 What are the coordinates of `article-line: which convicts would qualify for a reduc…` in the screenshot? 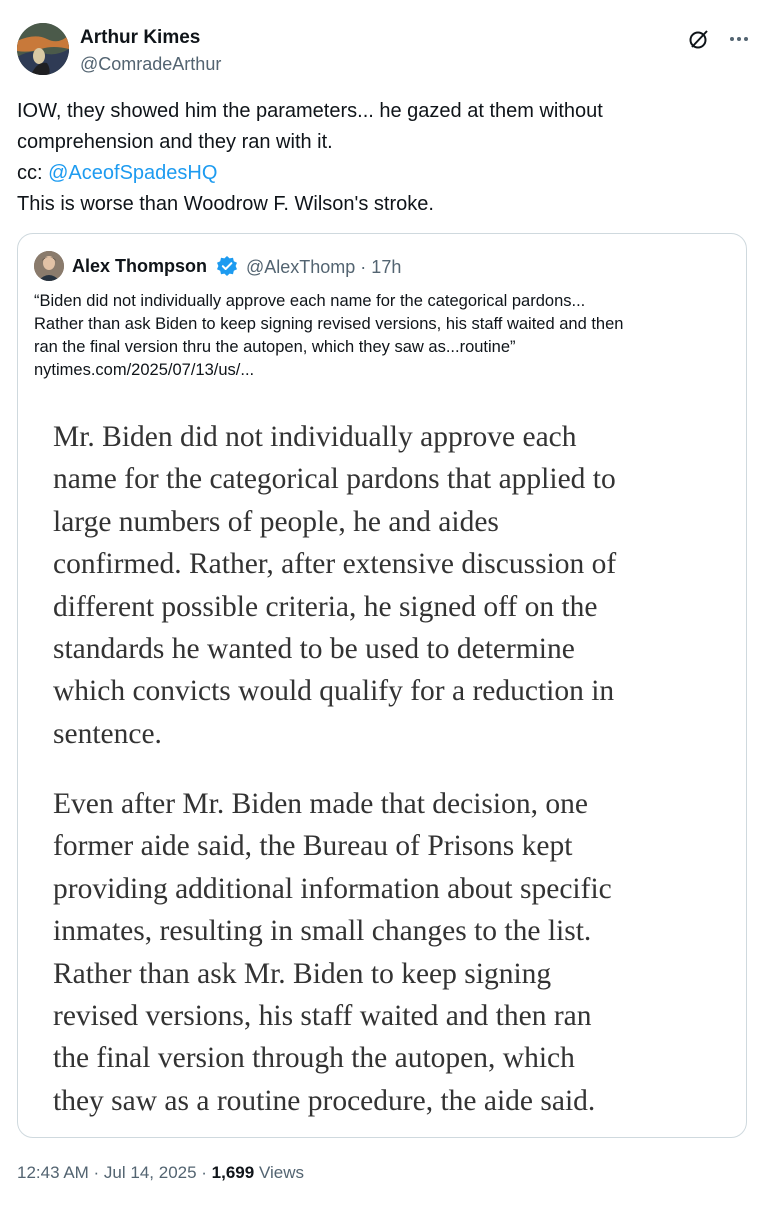 It's located at (334, 691).